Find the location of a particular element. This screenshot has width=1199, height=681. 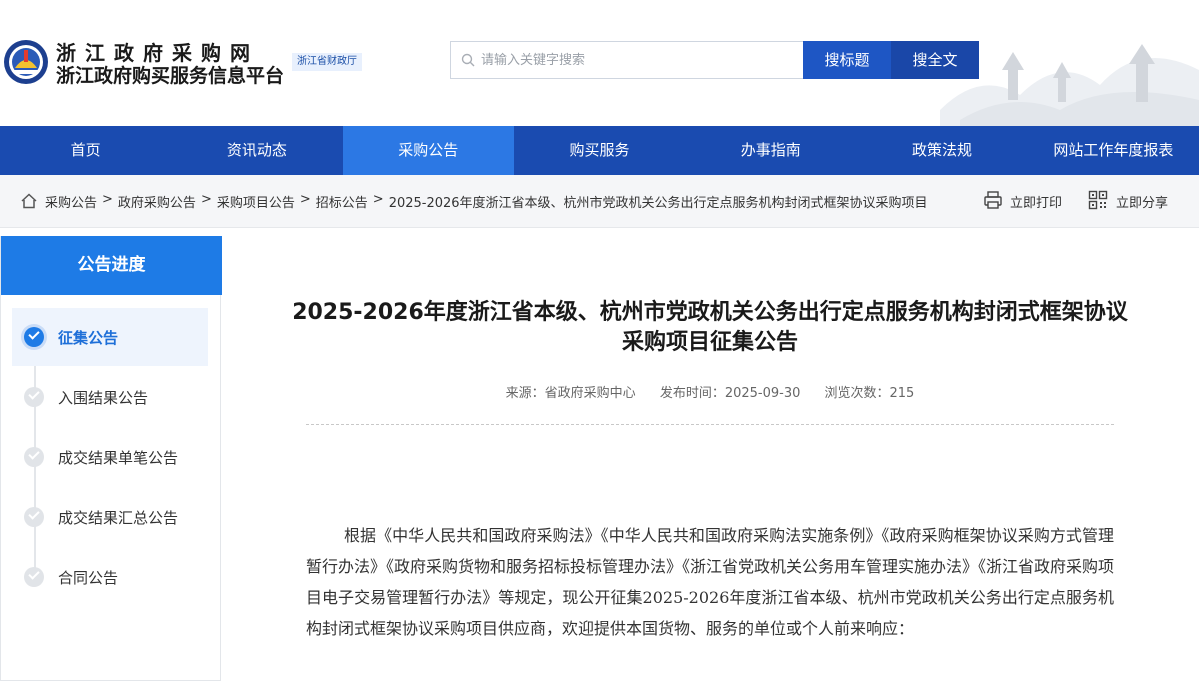

article-meta: 来源：省政府采购中心 发布时间：2025-09-30 浏览次数：215 is located at coordinates (710, 391).